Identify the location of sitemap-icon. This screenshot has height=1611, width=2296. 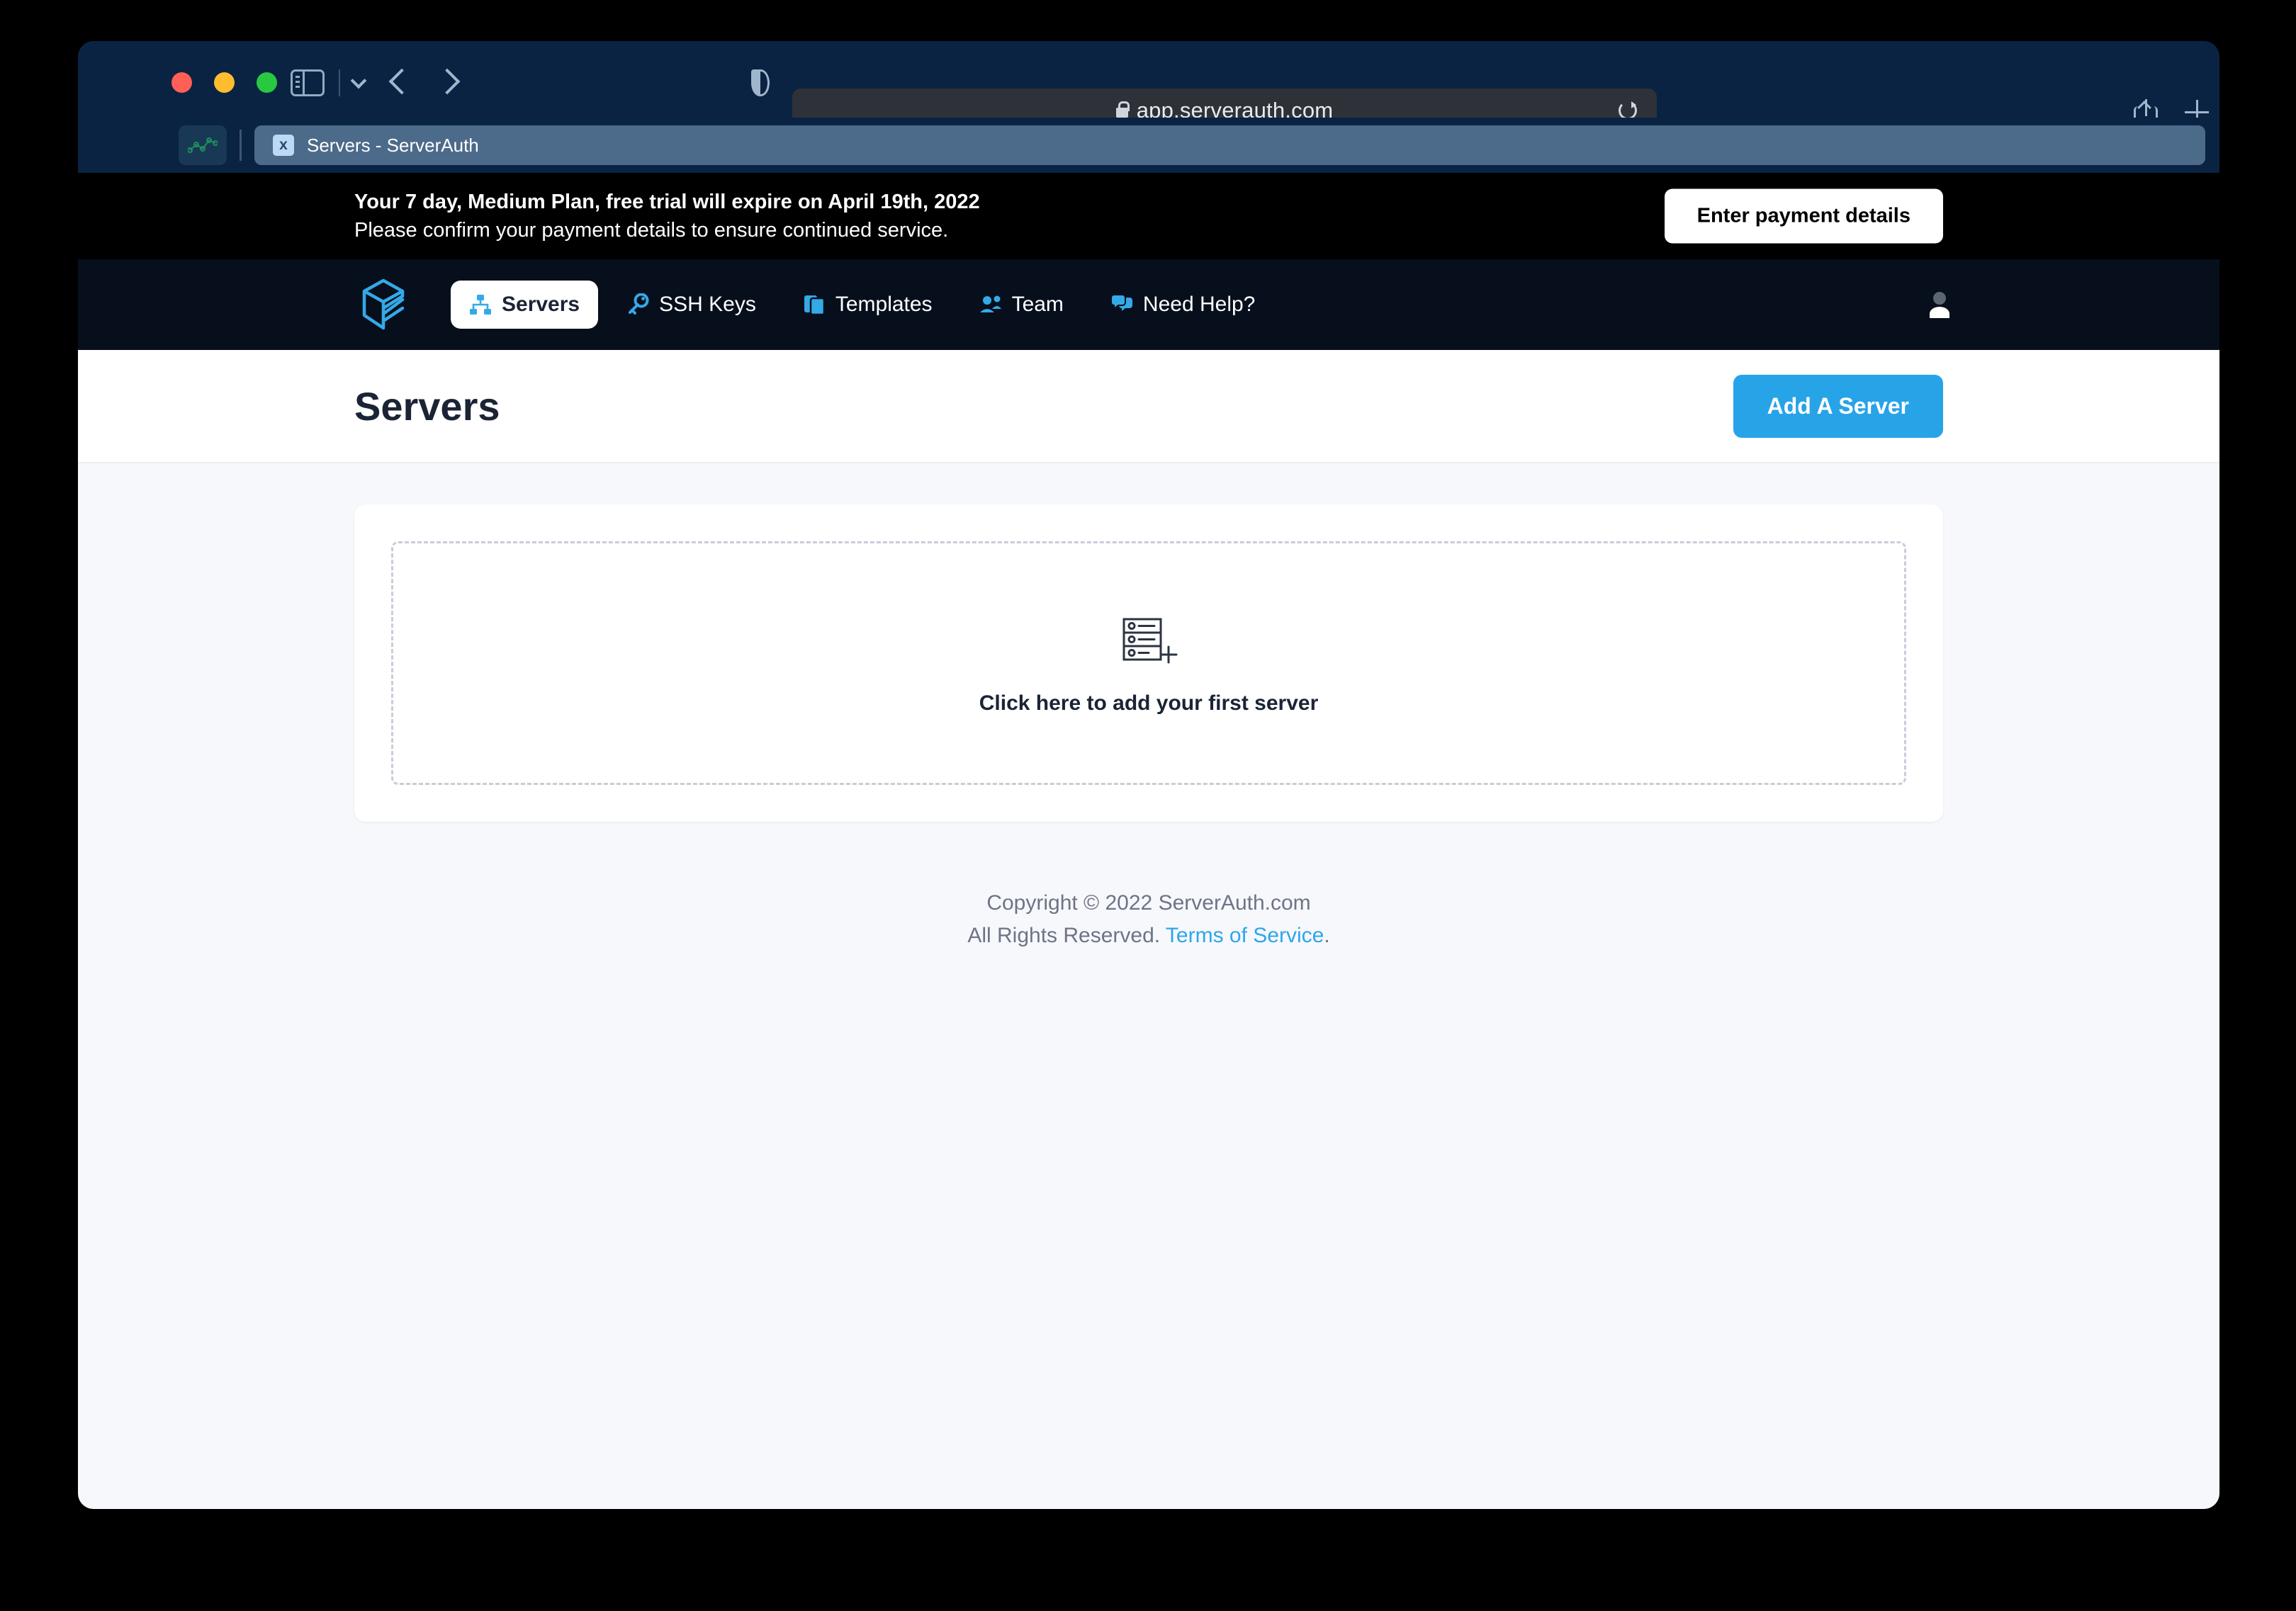
(480, 305).